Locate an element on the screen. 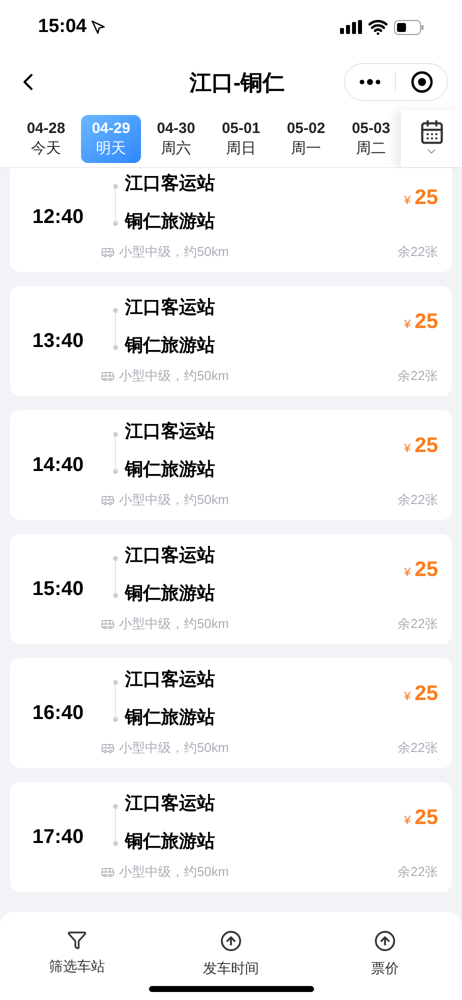 This screenshot has width=462, height=1000. departure-time: 13:40 is located at coordinates (58, 341).